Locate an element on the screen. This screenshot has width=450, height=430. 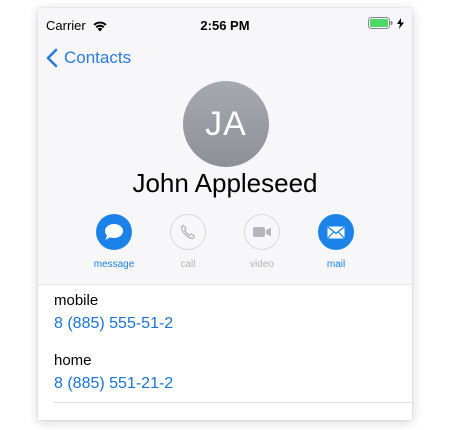
mail-button: mail is located at coordinates (336, 242).